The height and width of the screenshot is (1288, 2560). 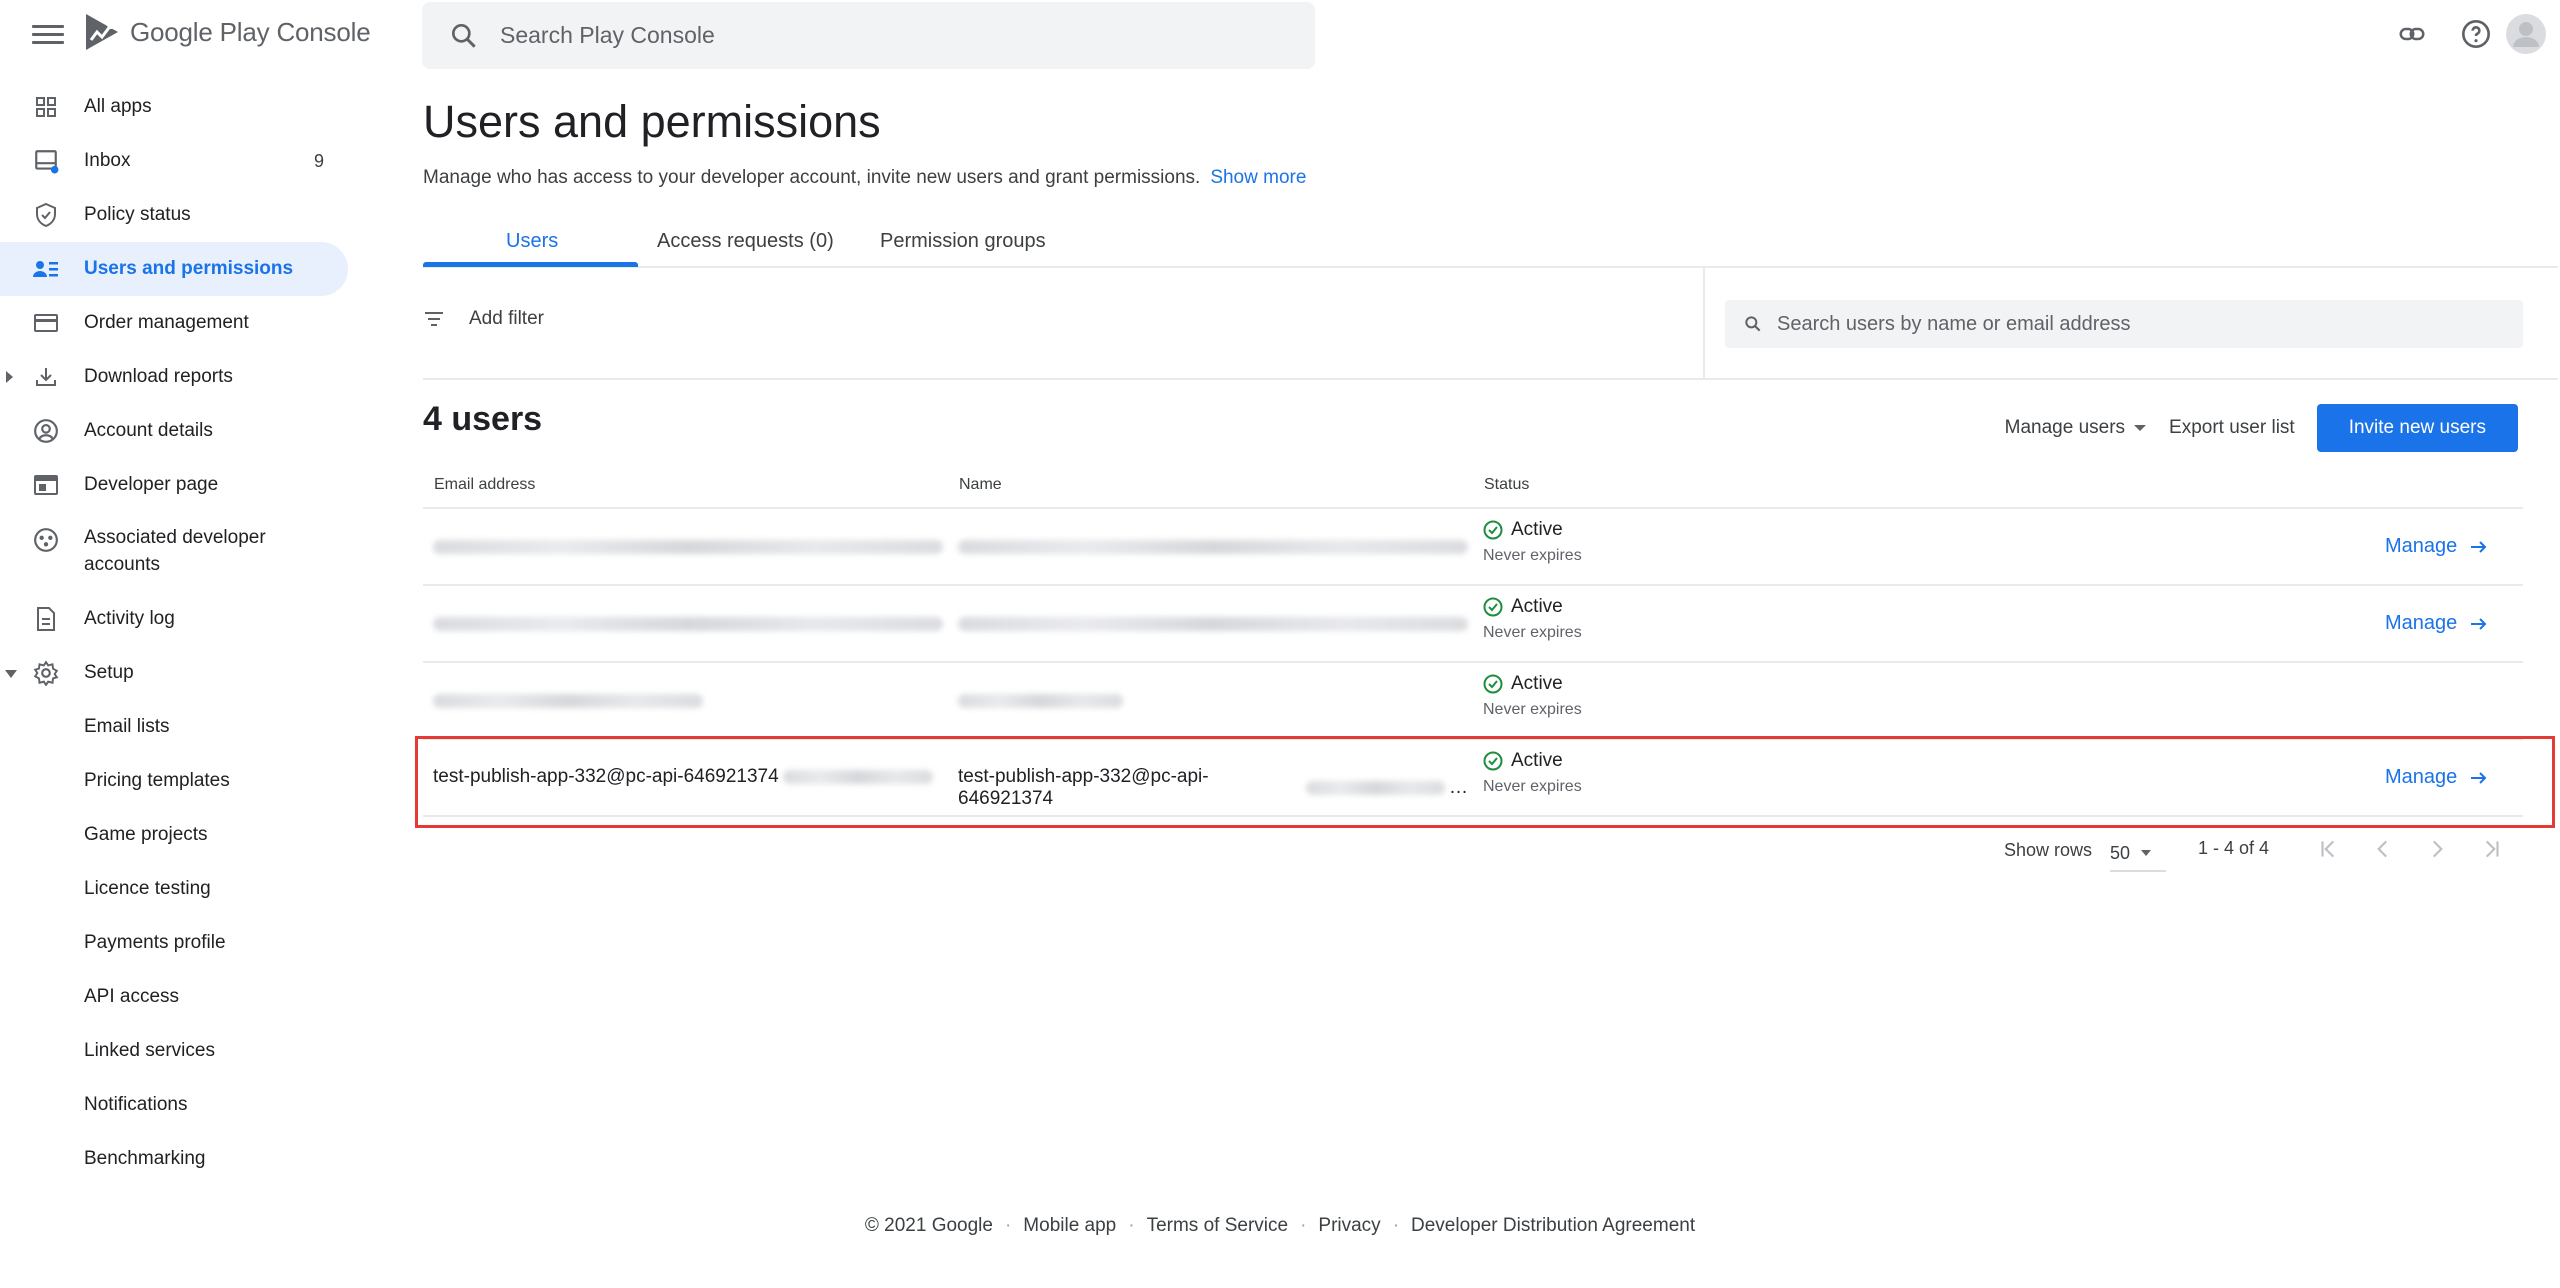 What do you see at coordinates (158, 376) in the screenshot?
I see `sidebar-item-label: Download reports` at bounding box center [158, 376].